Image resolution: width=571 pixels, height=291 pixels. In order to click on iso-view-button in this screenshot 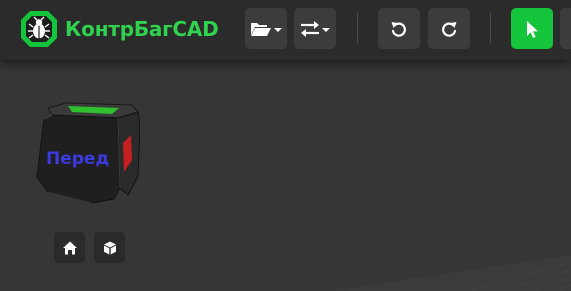, I will do `click(109, 247)`.